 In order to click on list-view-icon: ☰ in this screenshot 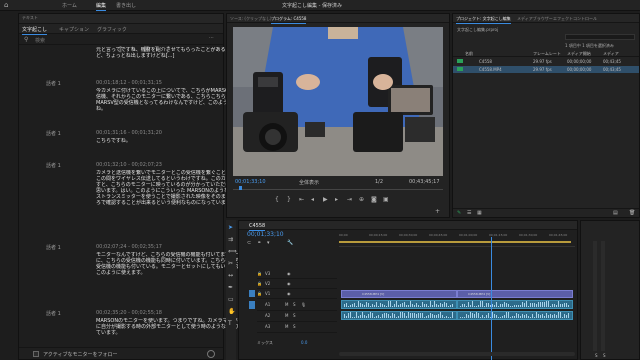, I will do `click(469, 213)`.